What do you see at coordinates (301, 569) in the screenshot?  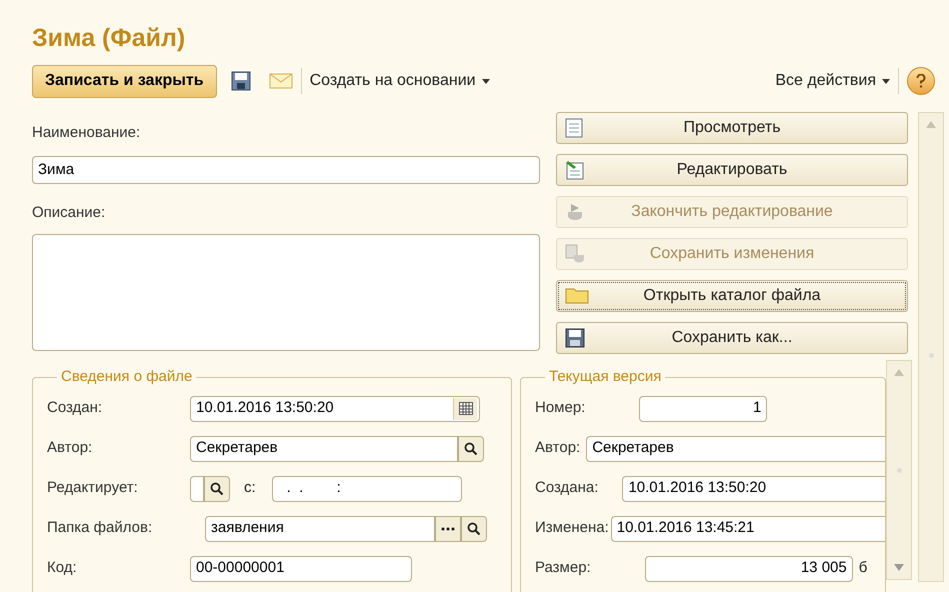 I see `code-field: 00-00000001` at bounding box center [301, 569].